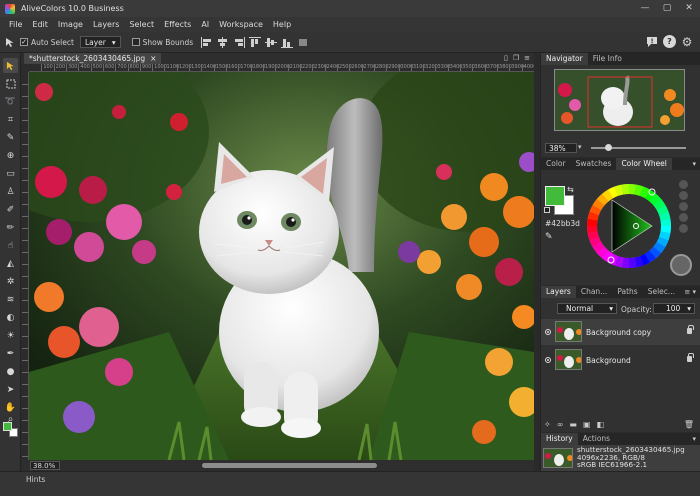 This screenshot has height=496, width=700. Describe the element at coordinates (516, 58) in the screenshot. I see `duplicate-document-icon: ❐` at that location.